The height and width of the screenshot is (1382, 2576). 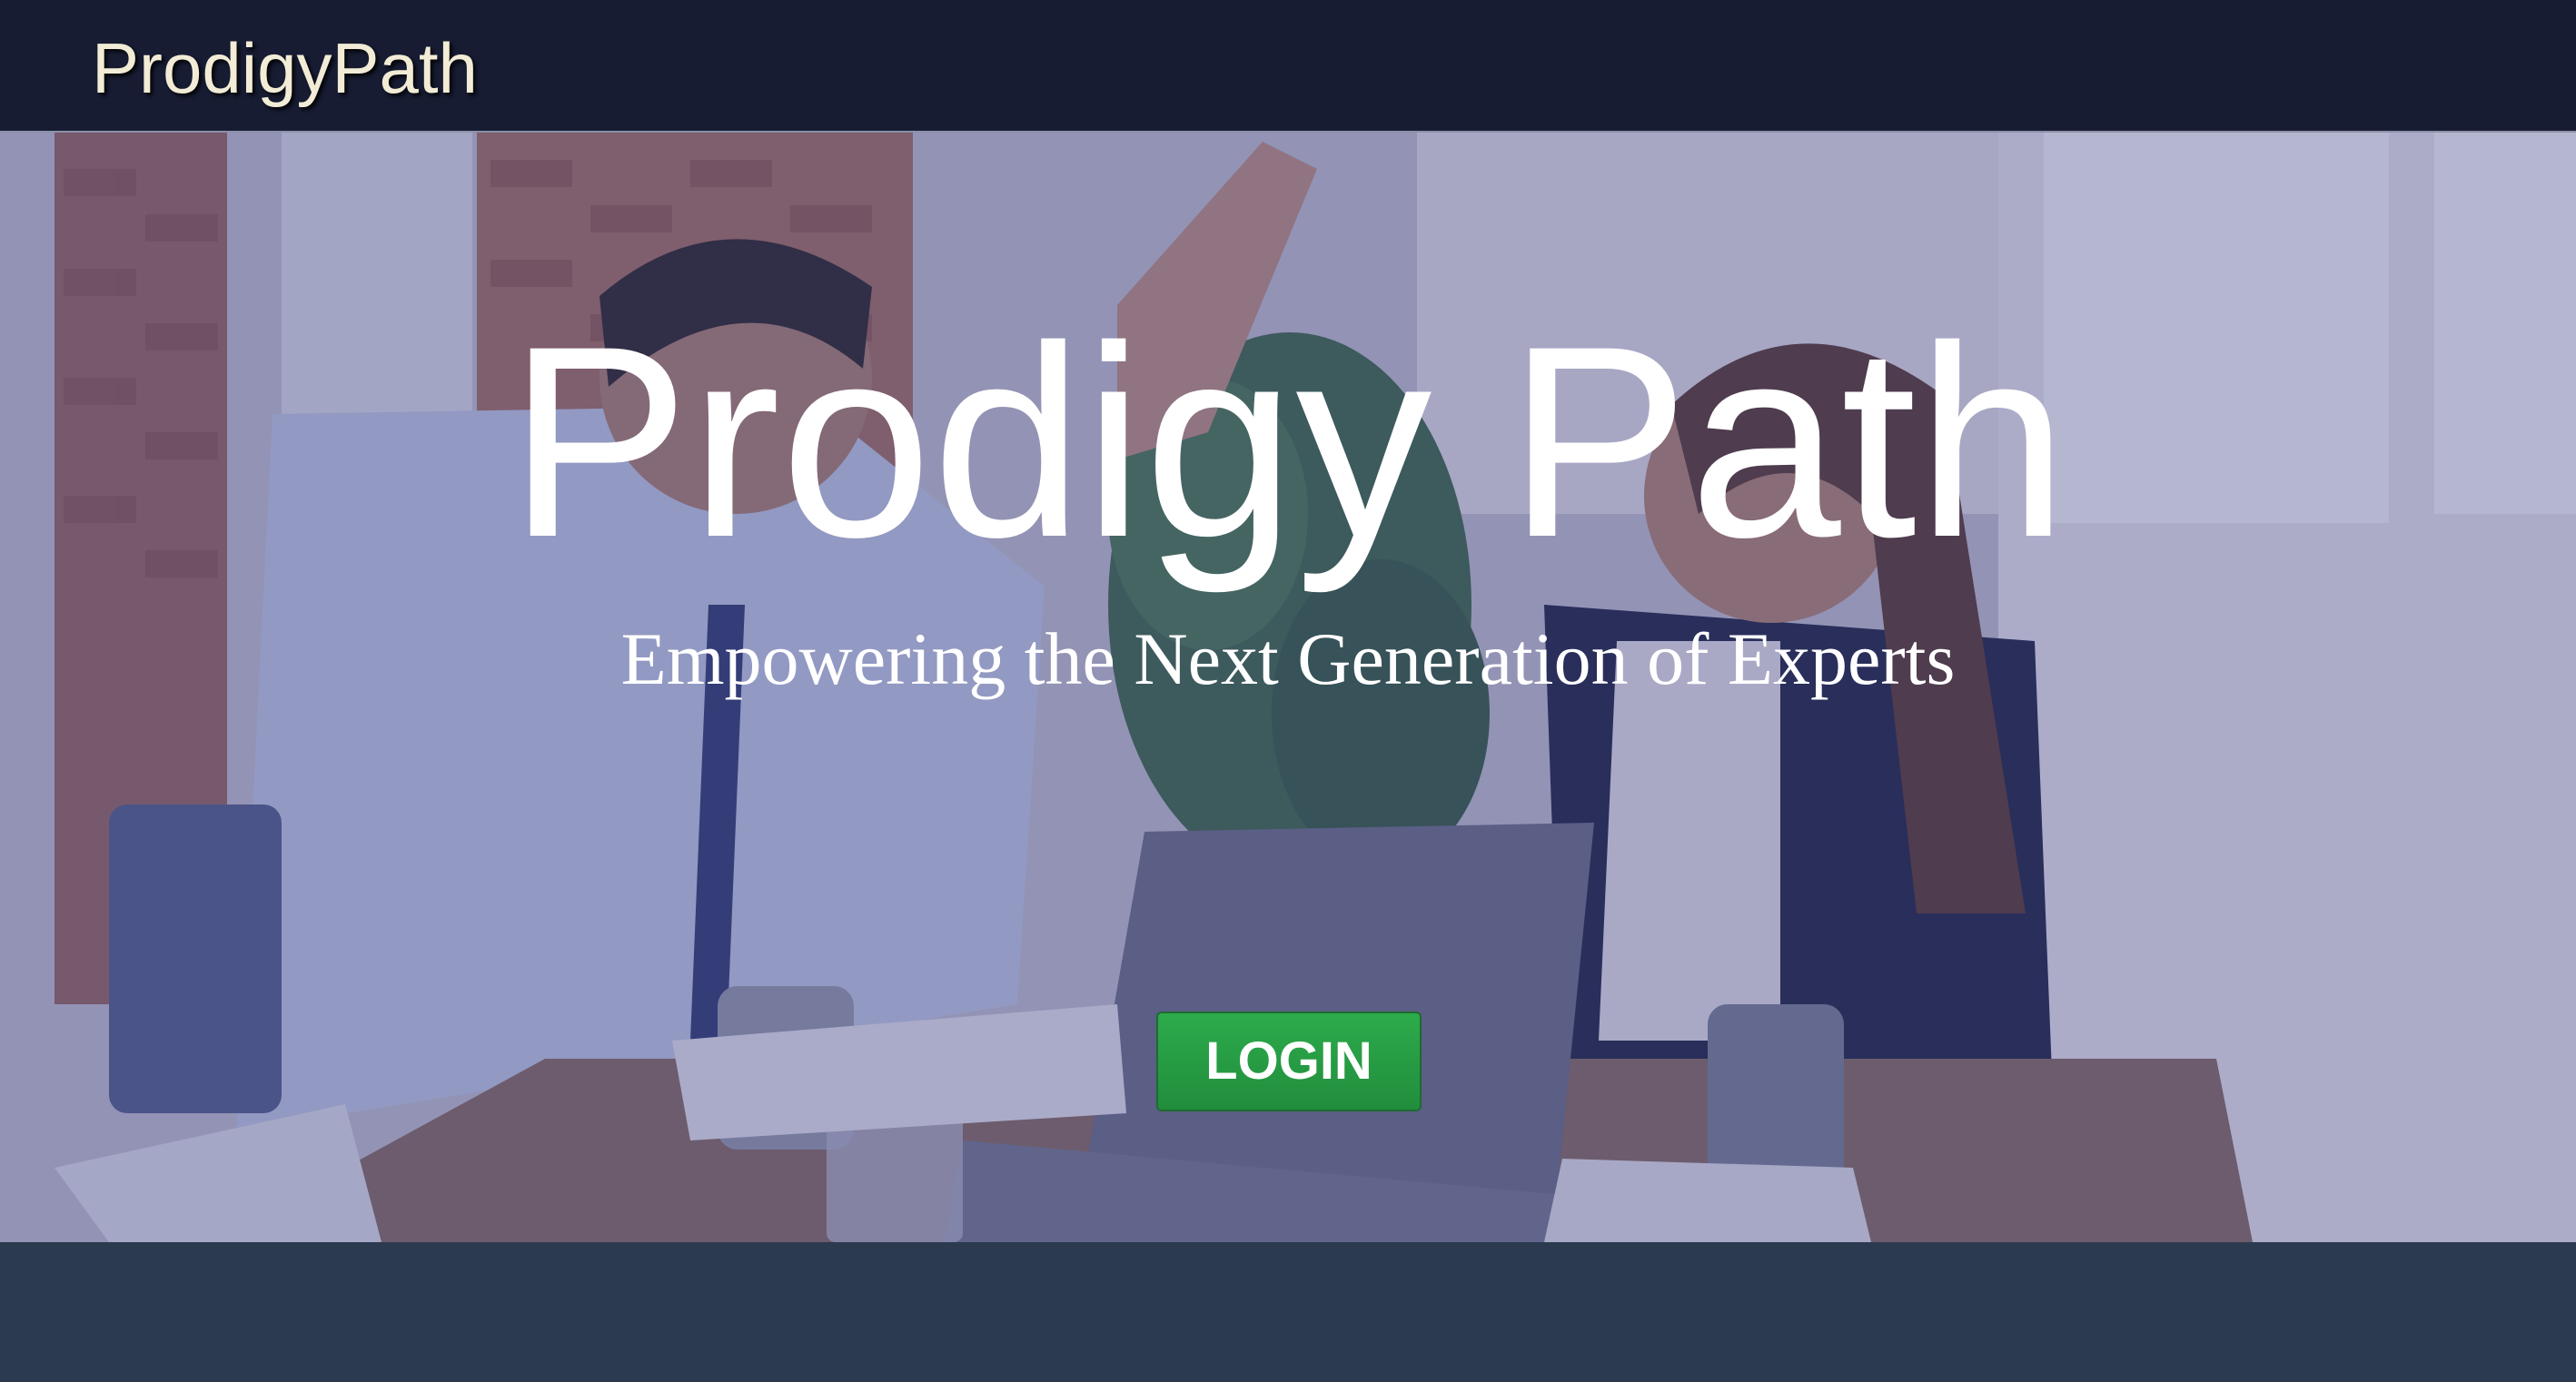 What do you see at coordinates (1288, 1312) in the screenshot?
I see `footer-band` at bounding box center [1288, 1312].